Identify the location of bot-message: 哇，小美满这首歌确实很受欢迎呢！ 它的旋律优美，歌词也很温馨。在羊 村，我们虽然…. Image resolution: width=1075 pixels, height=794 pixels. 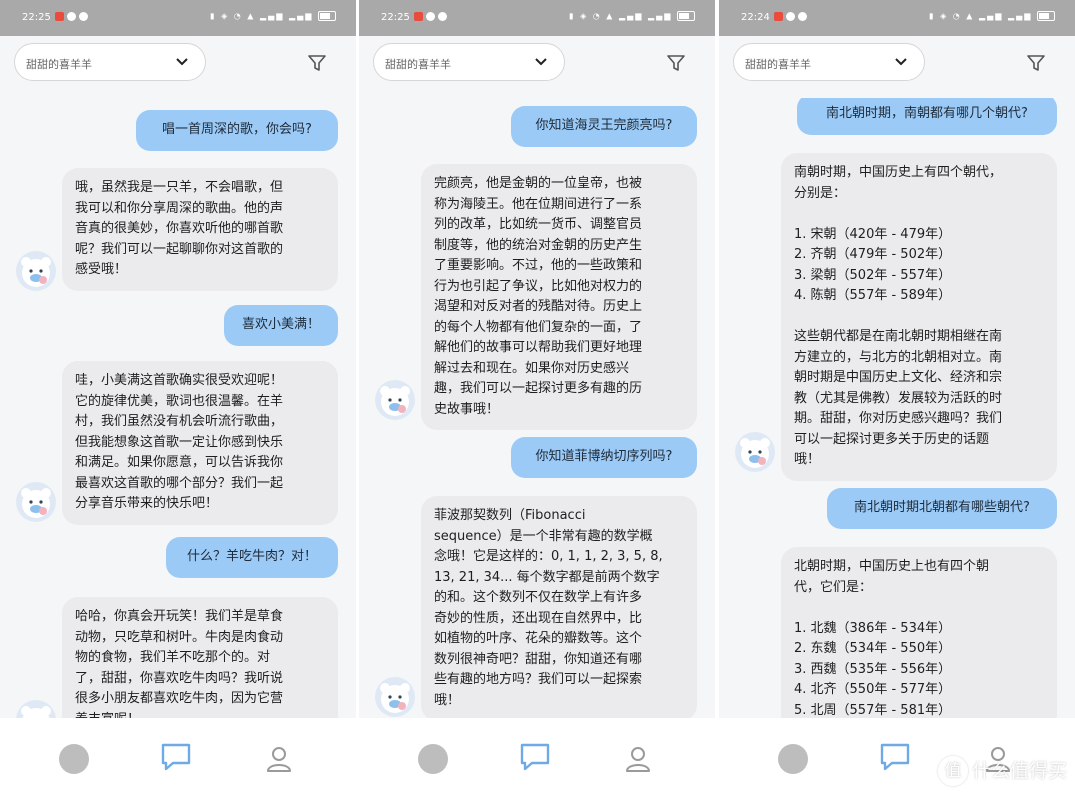
(200, 443).